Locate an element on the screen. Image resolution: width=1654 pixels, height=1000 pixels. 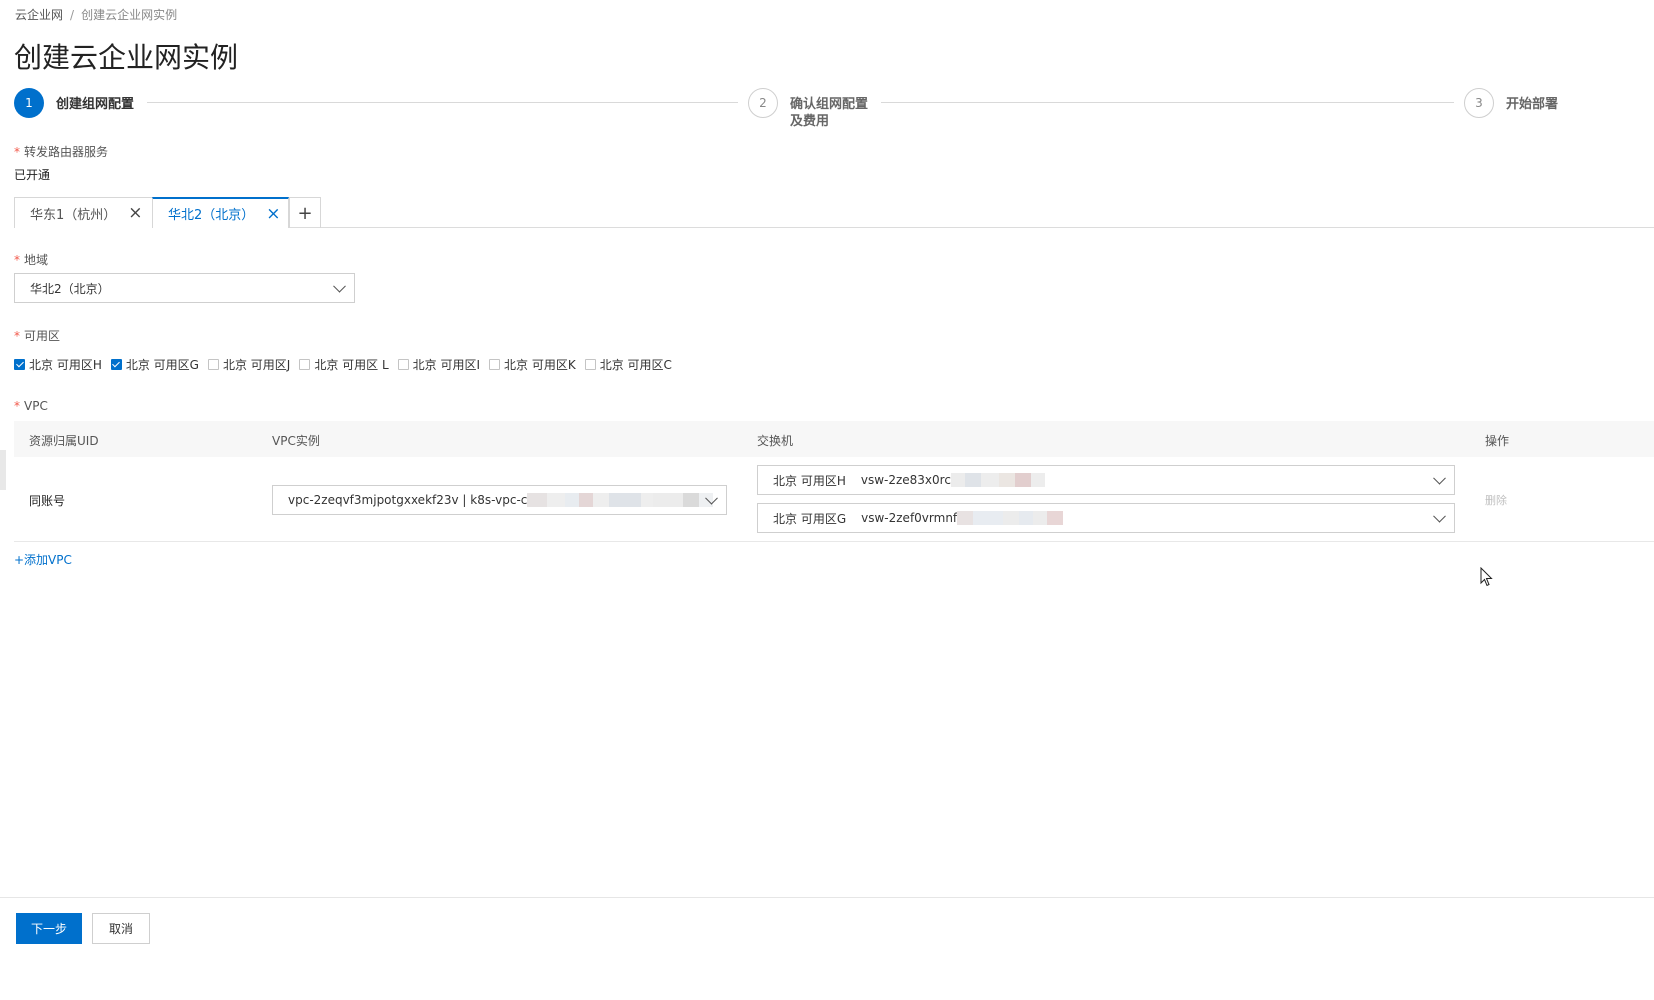
breadcrumb: 云企业网 / 创建云企业网实例 is located at coordinates (96, 14).